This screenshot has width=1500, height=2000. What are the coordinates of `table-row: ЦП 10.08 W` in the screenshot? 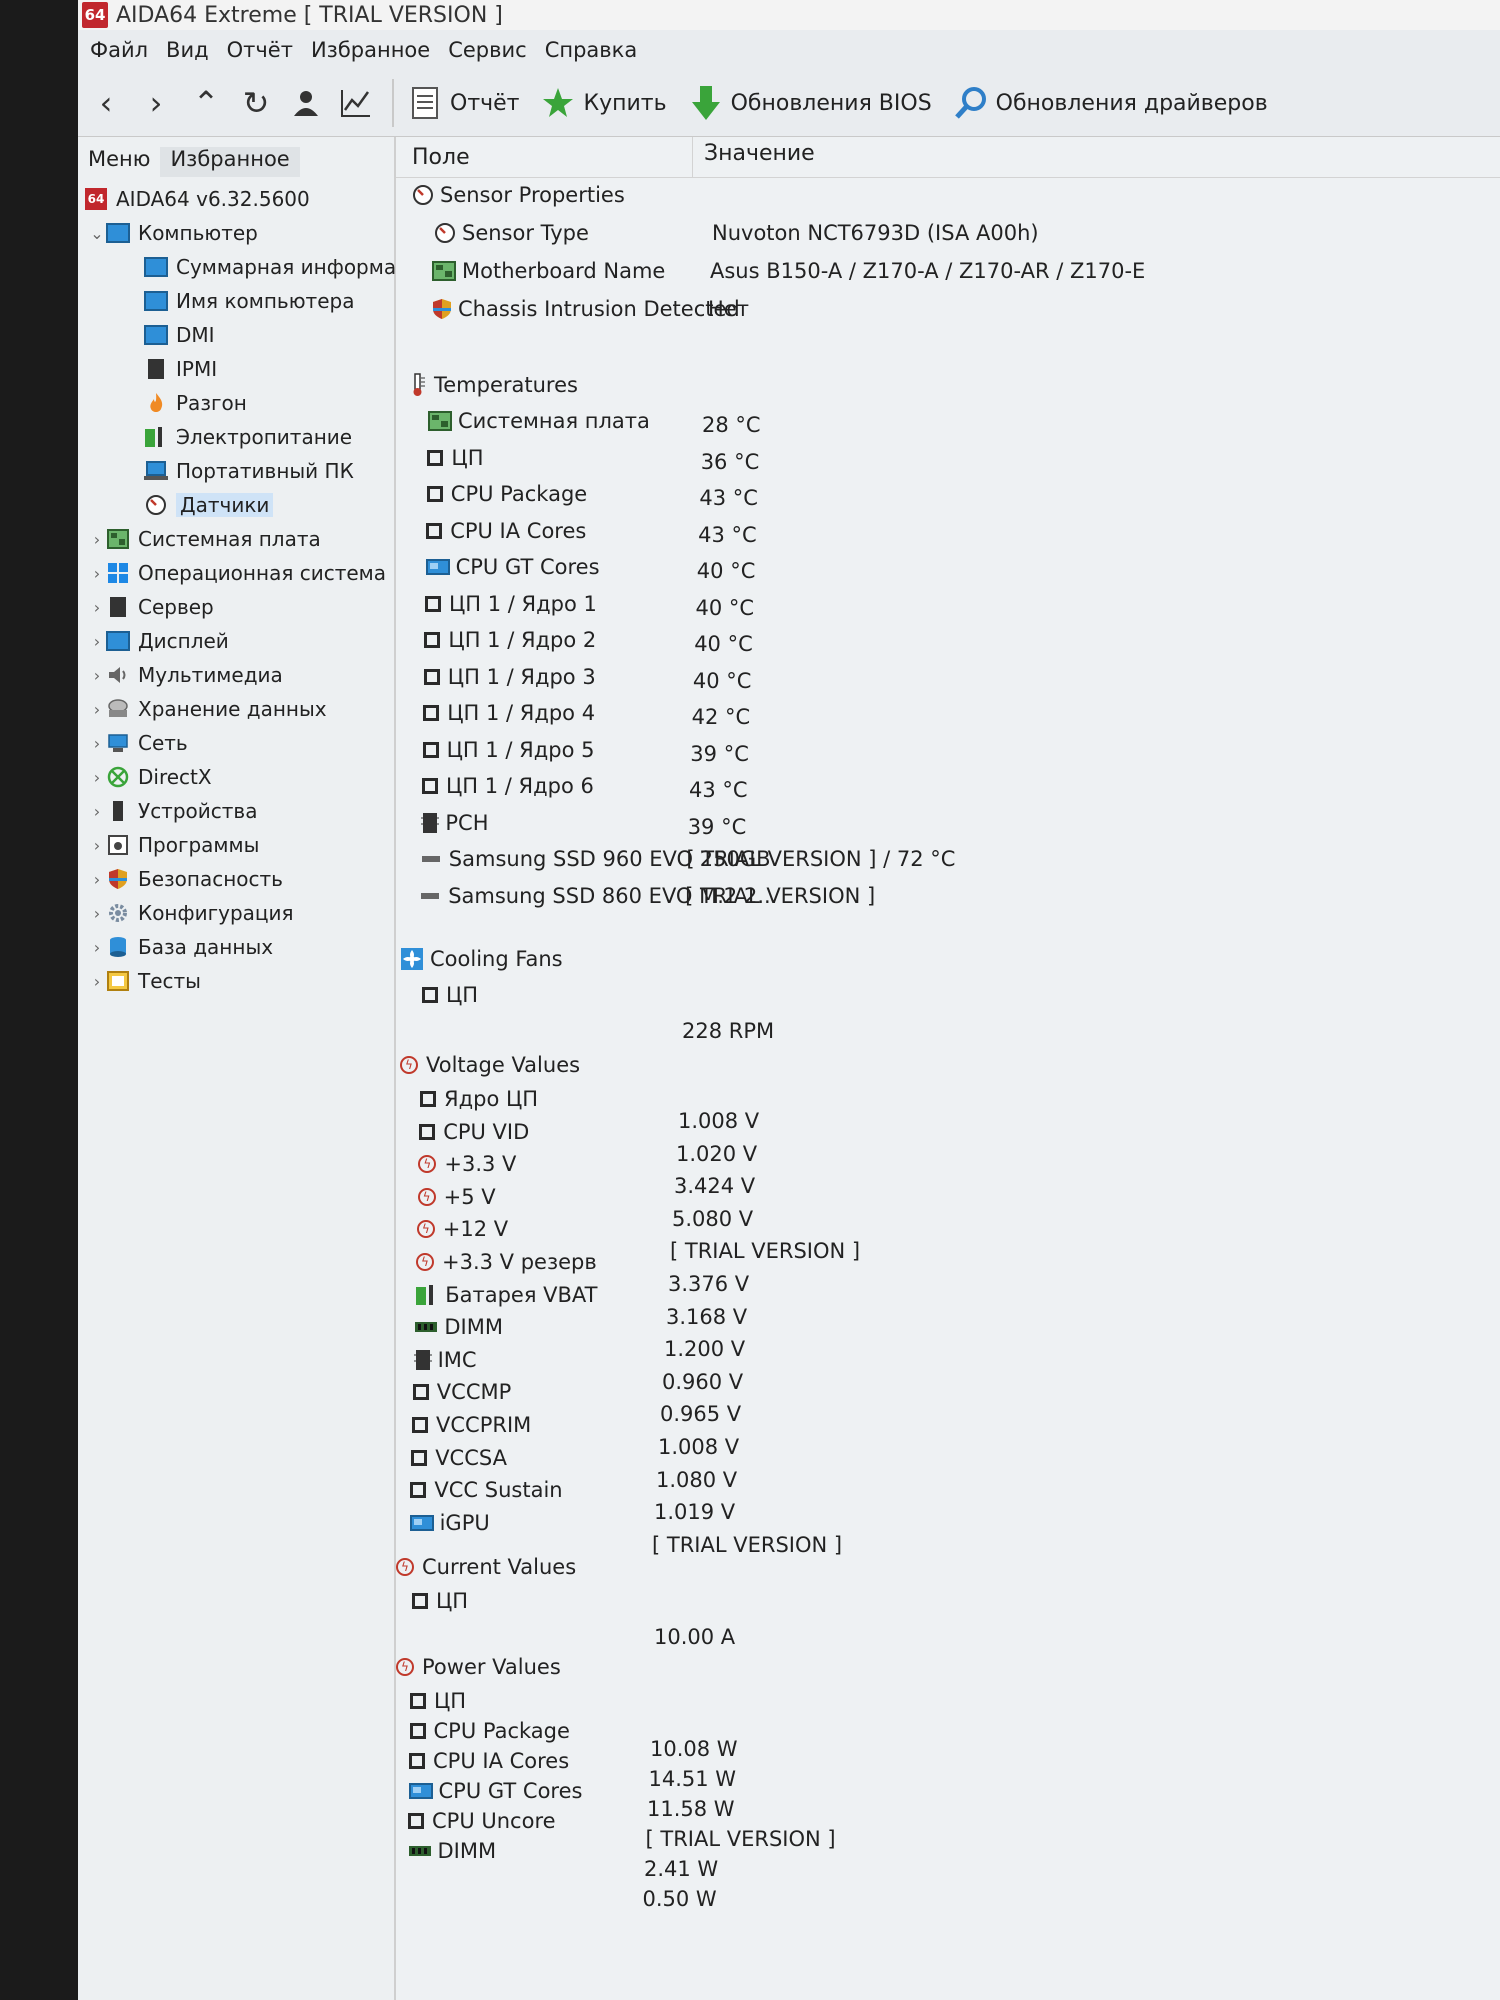 It's located at (948, 1725).